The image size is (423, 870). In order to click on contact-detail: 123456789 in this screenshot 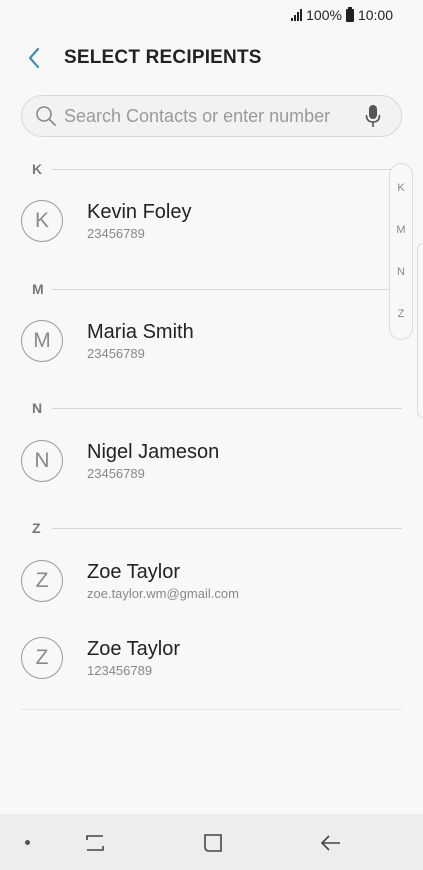, I will do `click(120, 670)`.